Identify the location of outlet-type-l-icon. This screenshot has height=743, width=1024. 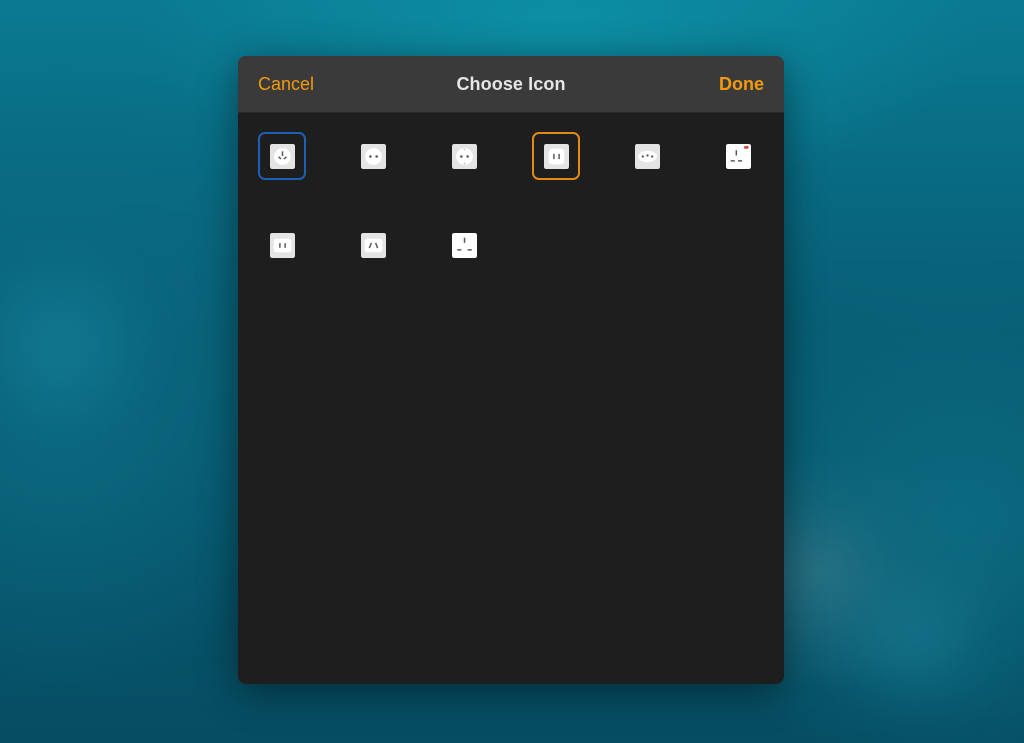
(648, 156).